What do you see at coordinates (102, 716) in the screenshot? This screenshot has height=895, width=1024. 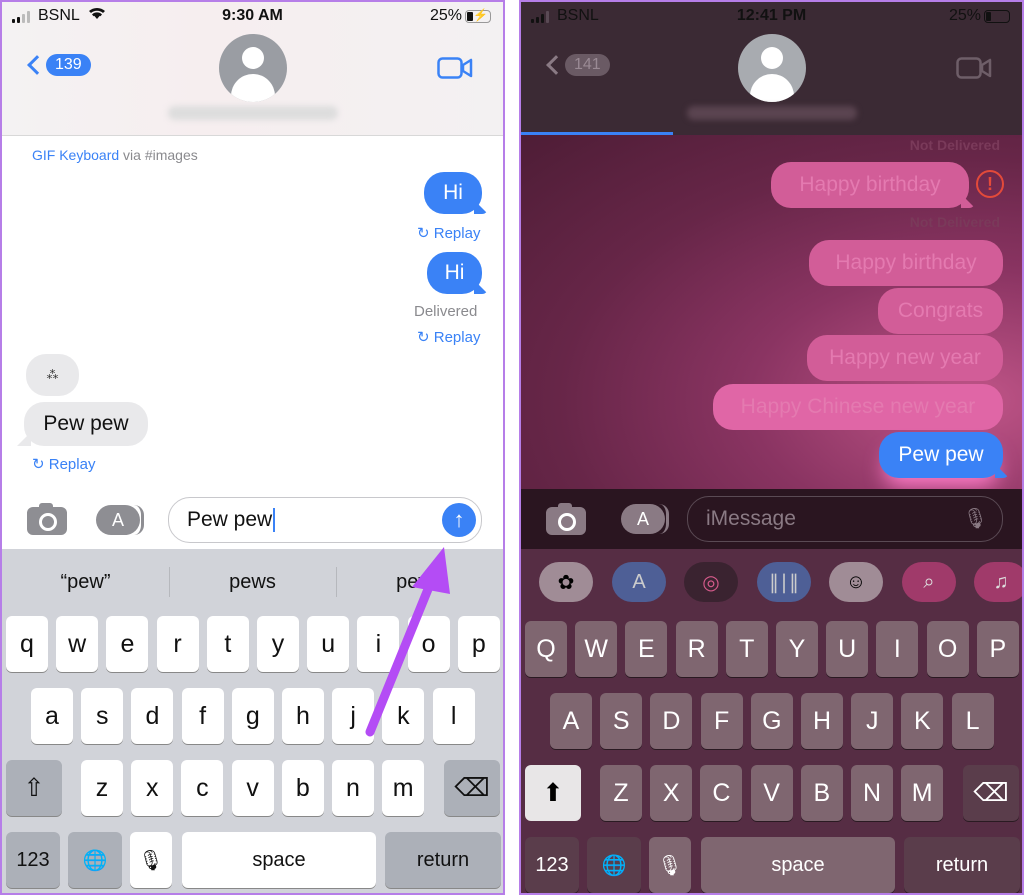 I see `key-s: s` at bounding box center [102, 716].